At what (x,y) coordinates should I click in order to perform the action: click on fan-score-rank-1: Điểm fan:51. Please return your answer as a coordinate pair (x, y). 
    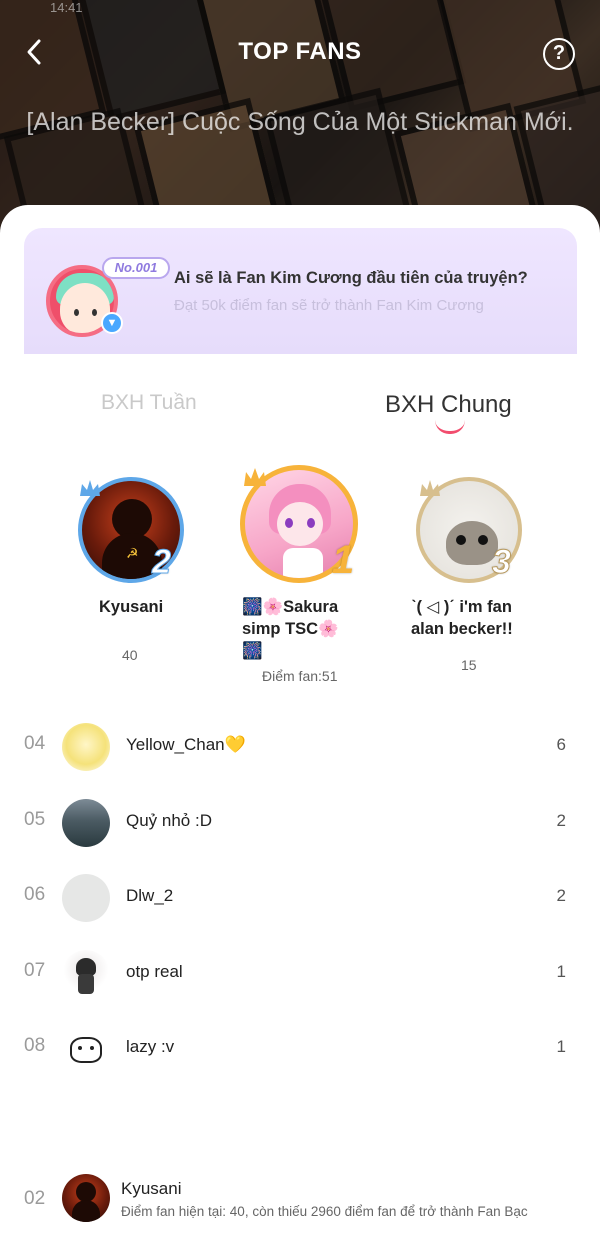
    Looking at the image, I should click on (300, 676).